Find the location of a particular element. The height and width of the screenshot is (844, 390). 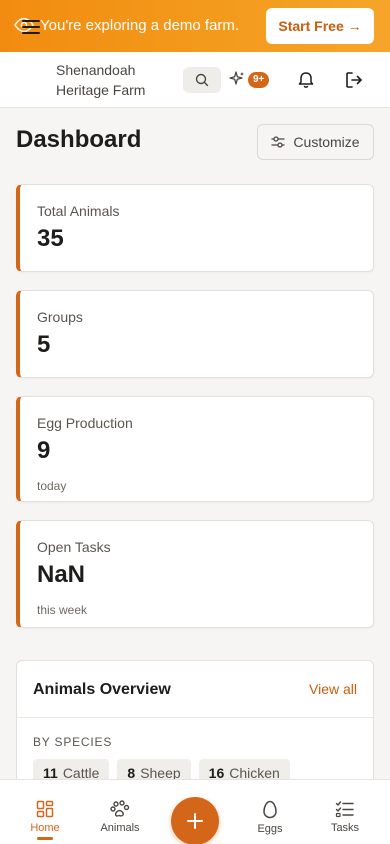

stat-label: Open Tasks is located at coordinates (74, 547).